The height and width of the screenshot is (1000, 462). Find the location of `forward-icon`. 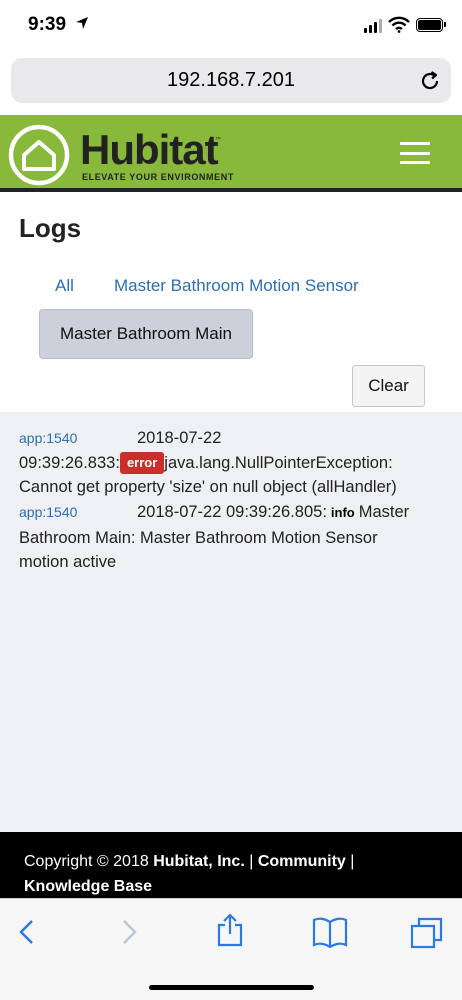

forward-icon is located at coordinates (129, 934).